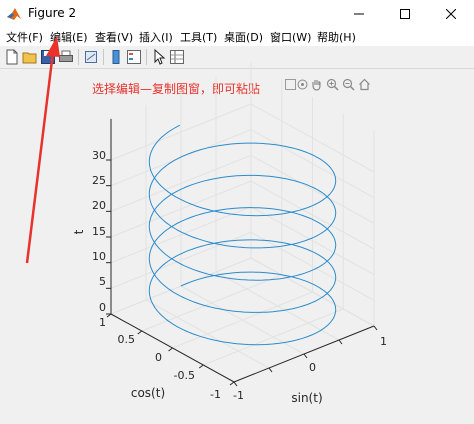 This screenshot has height=424, width=474. I want to click on z-tick-label: 5, so click(102, 281).